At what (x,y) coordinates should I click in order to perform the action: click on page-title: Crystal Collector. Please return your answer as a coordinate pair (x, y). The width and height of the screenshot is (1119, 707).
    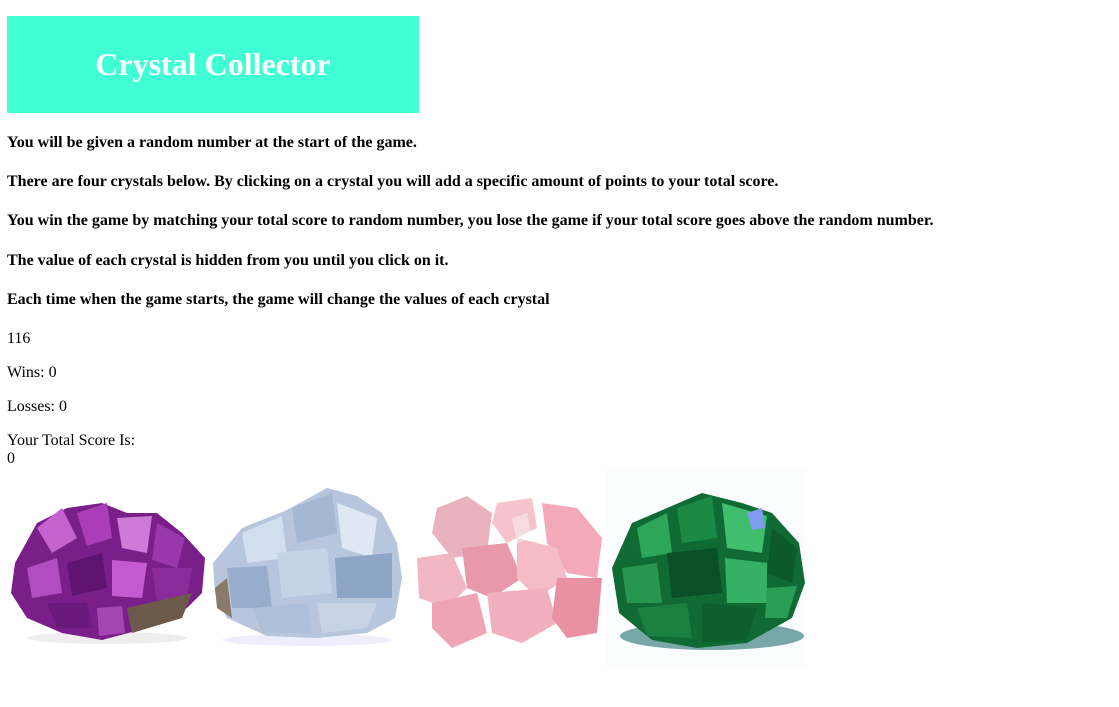
    Looking at the image, I should click on (213, 64).